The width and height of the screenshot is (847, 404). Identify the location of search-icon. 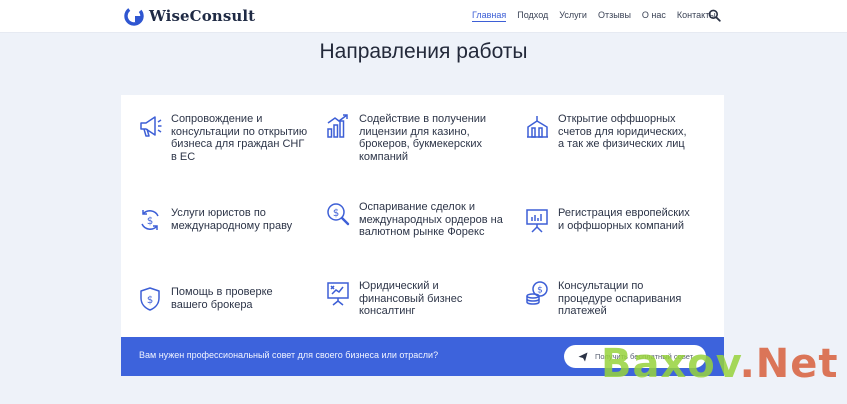
(714, 15).